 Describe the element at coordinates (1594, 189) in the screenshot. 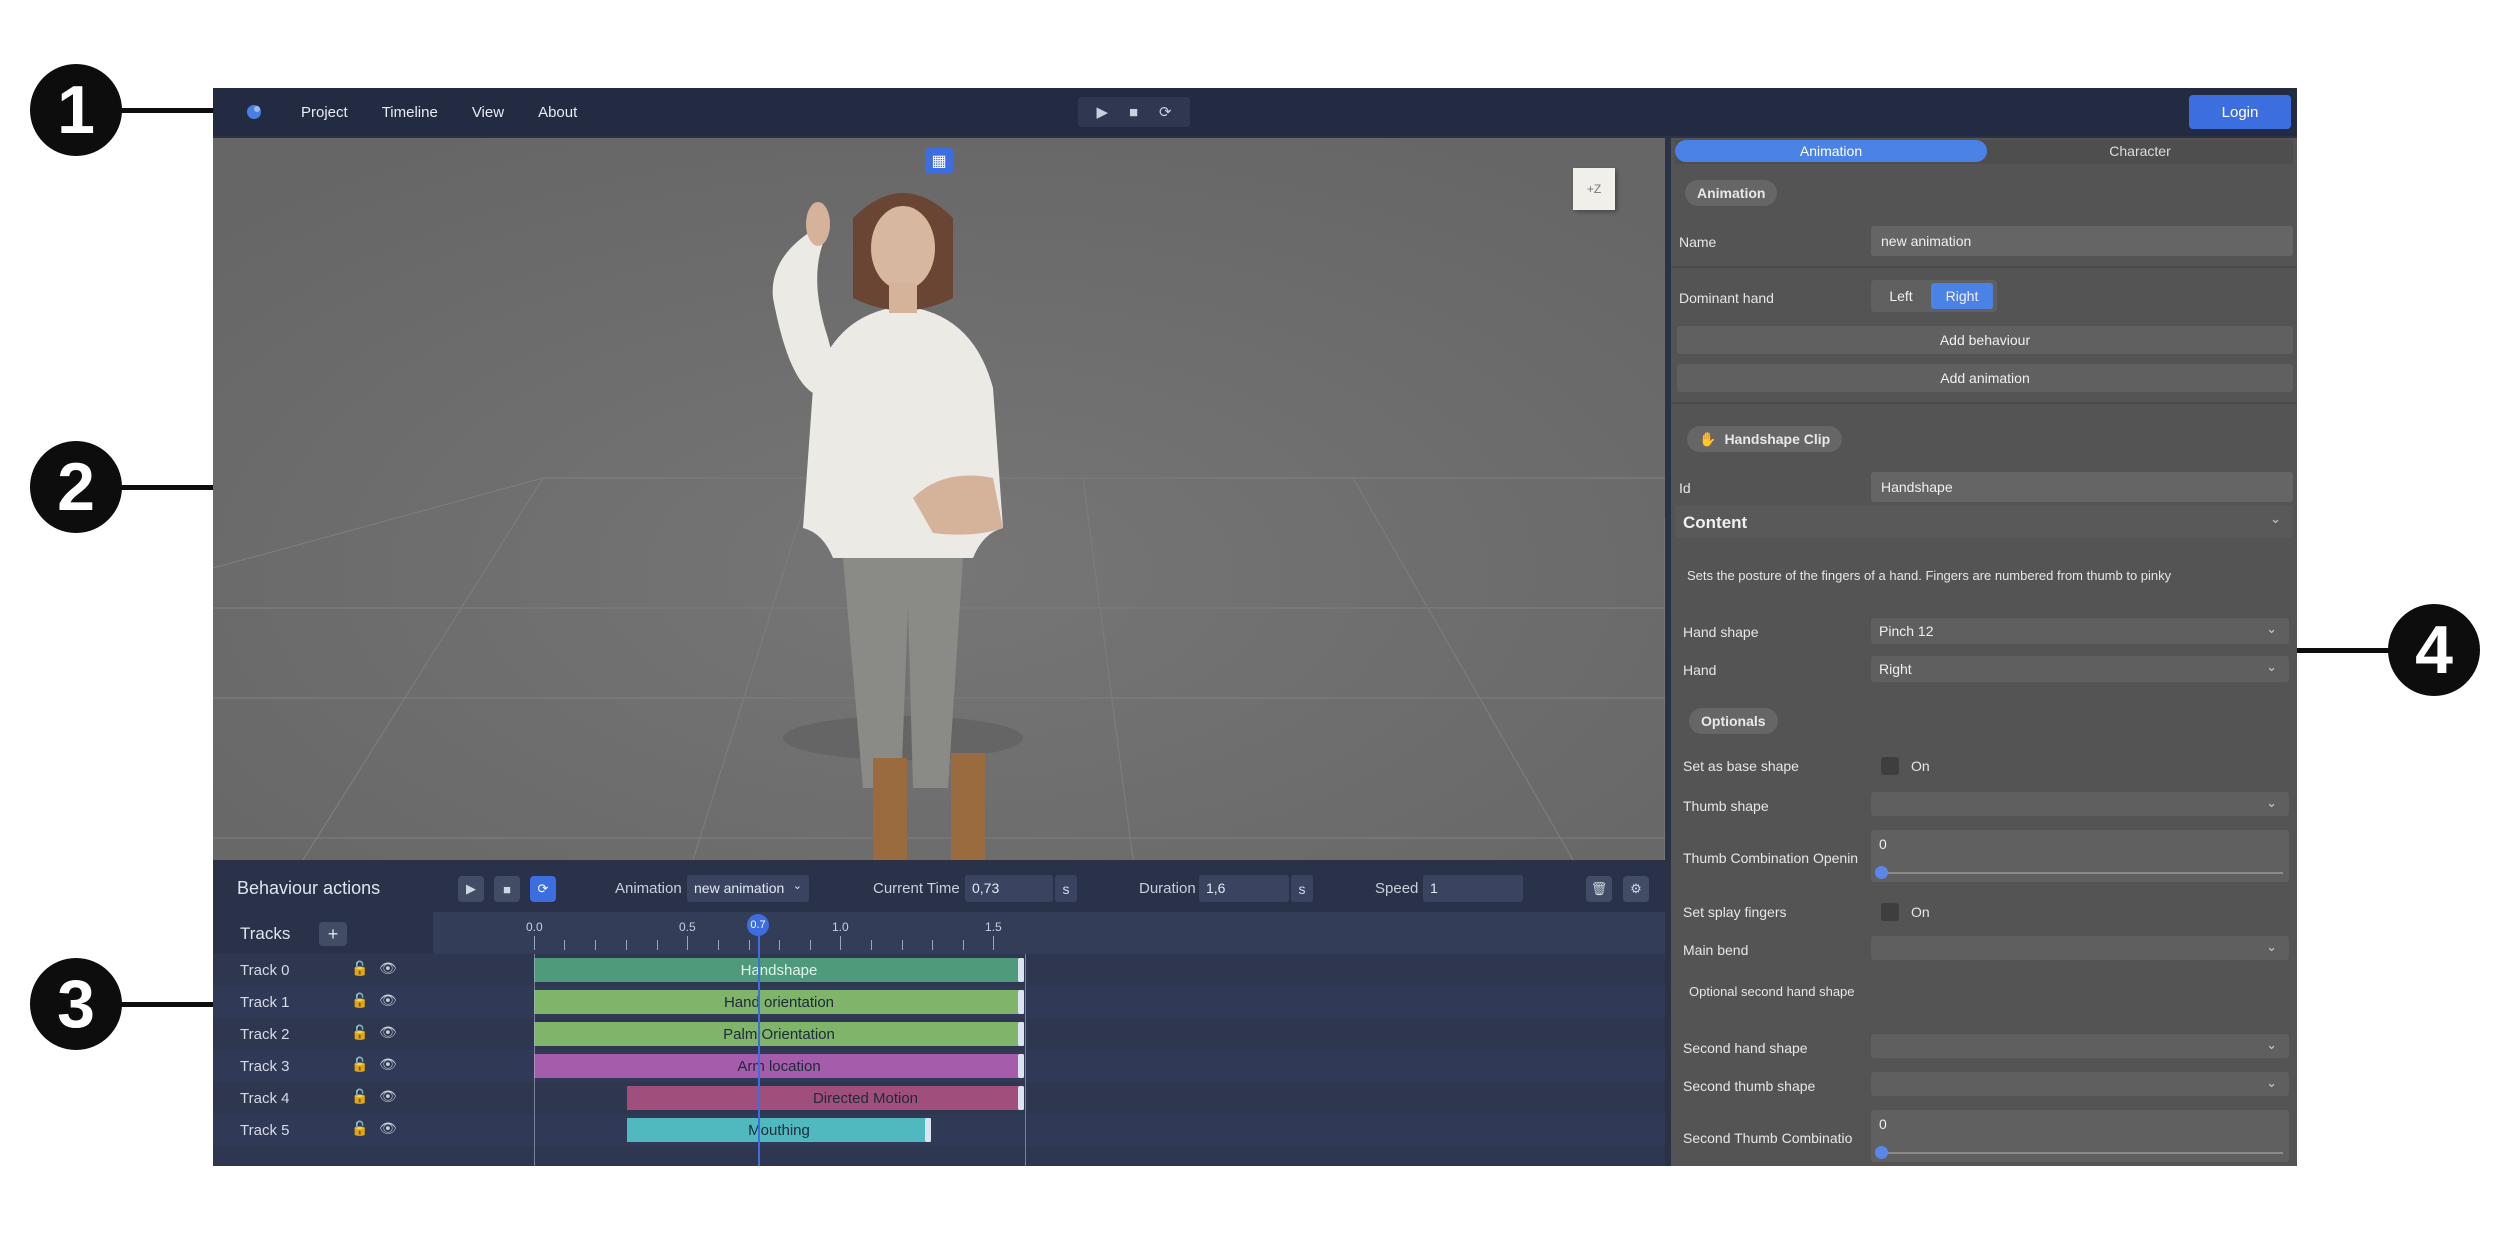

I see `axis-gizmo: +Z` at that location.